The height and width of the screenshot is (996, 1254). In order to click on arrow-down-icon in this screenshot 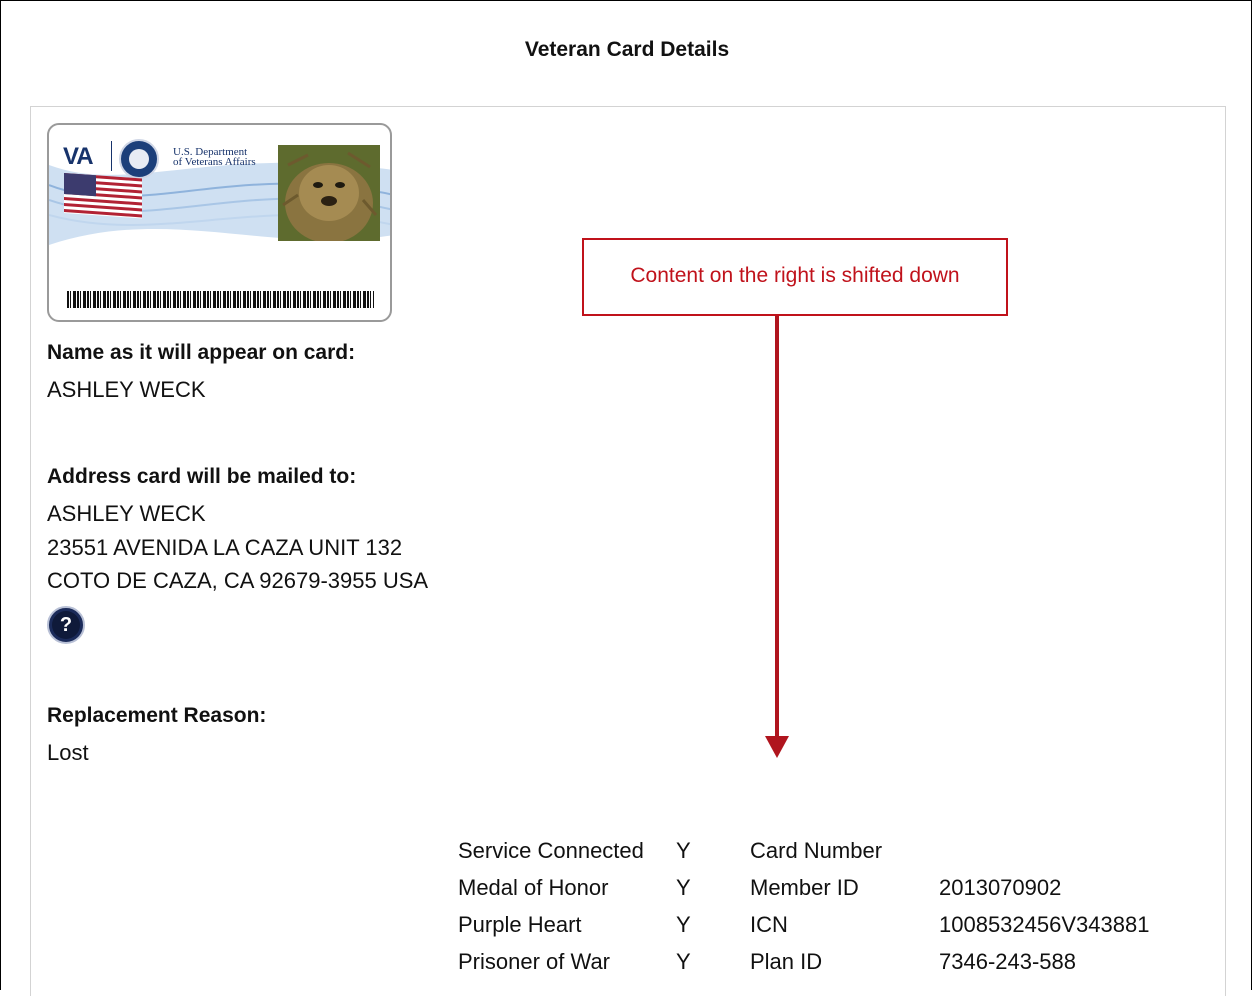, I will do `click(777, 747)`.